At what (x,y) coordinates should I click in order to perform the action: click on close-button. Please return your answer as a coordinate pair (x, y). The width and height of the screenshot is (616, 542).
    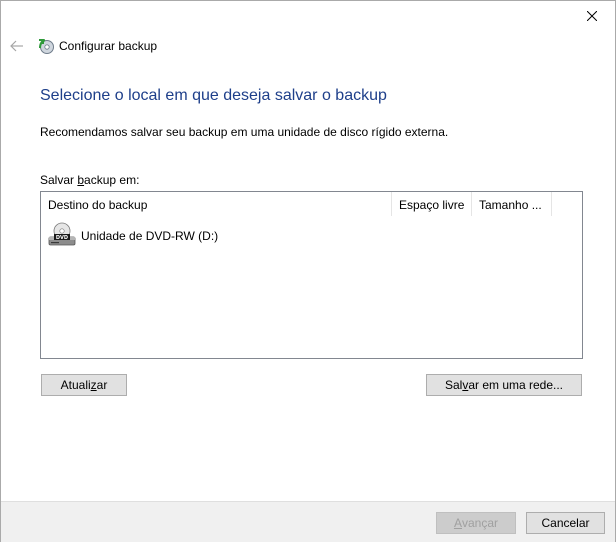
    Looking at the image, I should click on (592, 16).